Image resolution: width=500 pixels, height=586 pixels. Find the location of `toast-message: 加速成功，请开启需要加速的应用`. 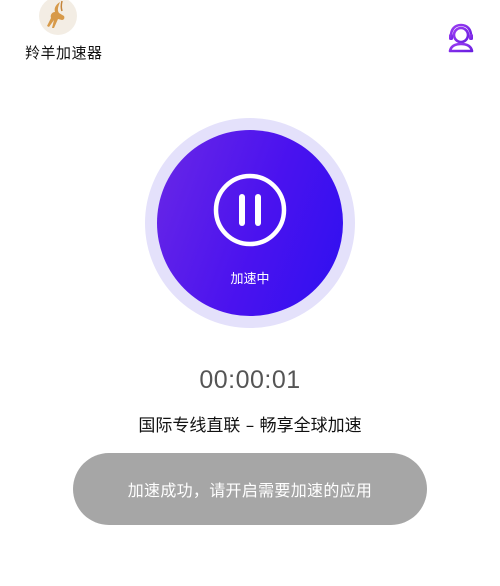

toast-message: 加速成功，请开启需要加速的应用 is located at coordinates (250, 490).